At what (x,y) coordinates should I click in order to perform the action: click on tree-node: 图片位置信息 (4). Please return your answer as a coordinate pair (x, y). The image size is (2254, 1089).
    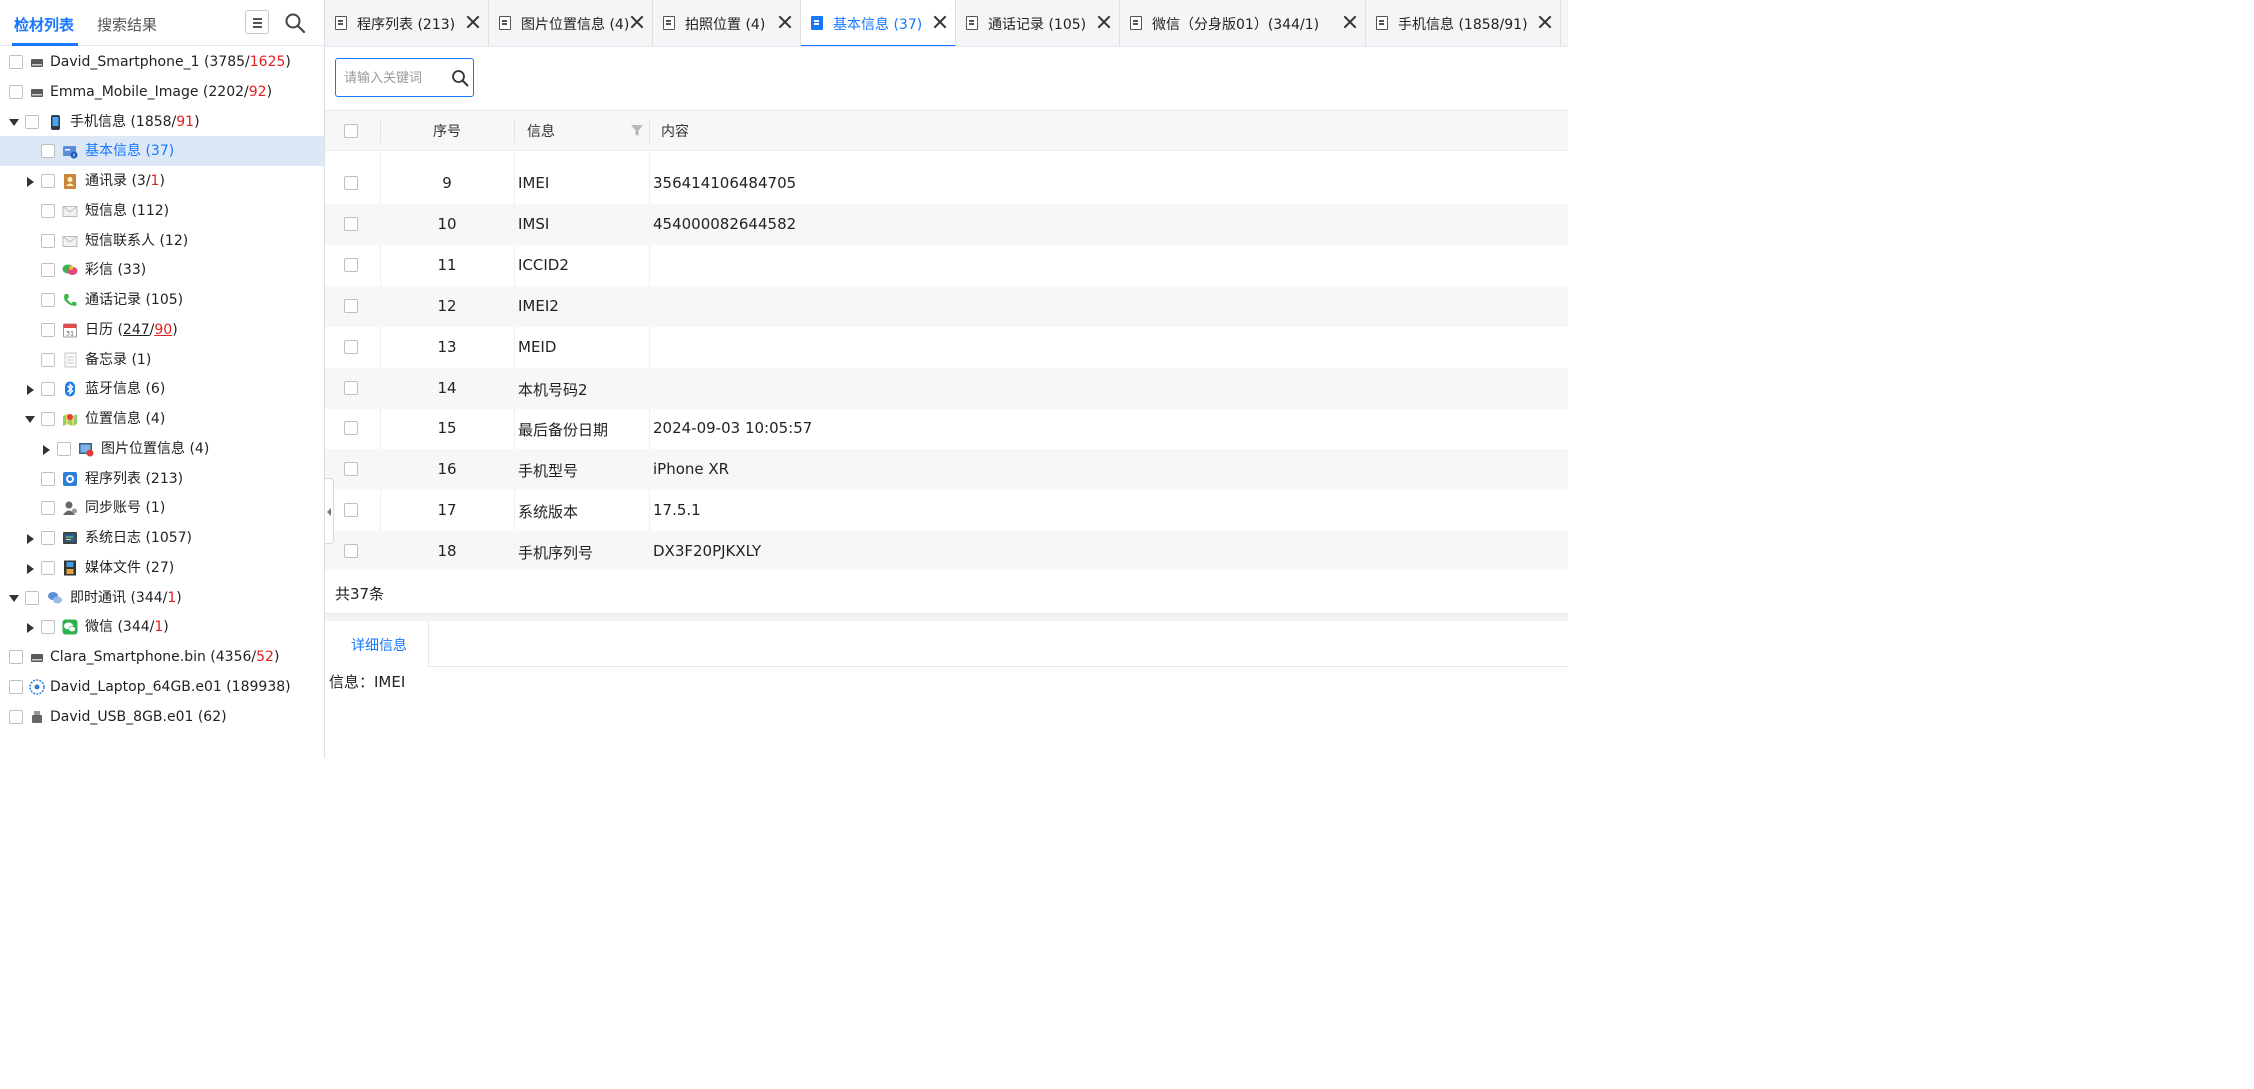
    Looking at the image, I should click on (162, 449).